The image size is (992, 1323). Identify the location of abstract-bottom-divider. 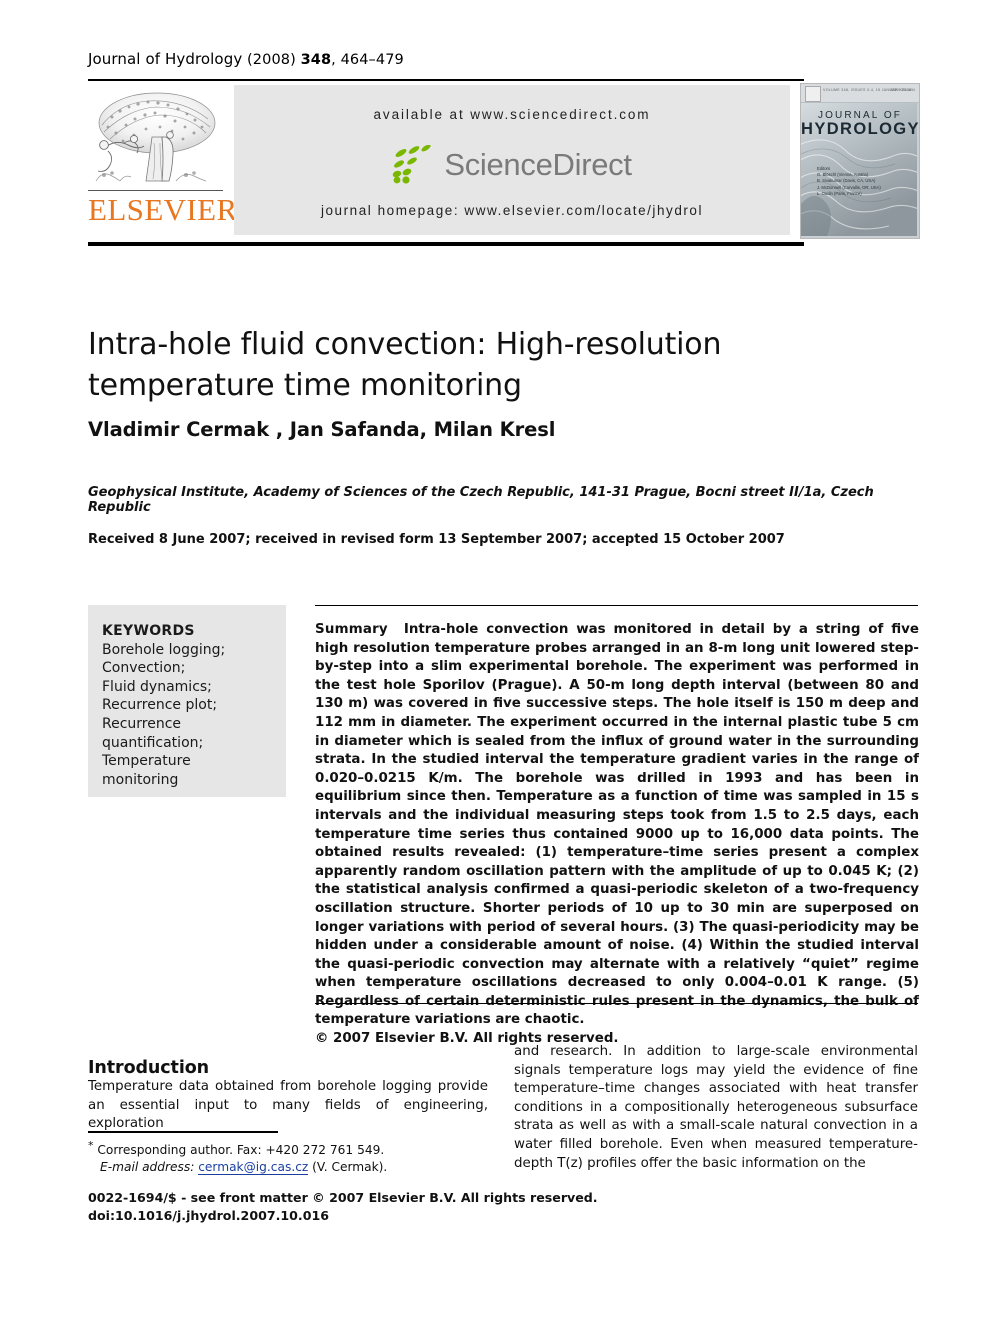
(616, 1003).